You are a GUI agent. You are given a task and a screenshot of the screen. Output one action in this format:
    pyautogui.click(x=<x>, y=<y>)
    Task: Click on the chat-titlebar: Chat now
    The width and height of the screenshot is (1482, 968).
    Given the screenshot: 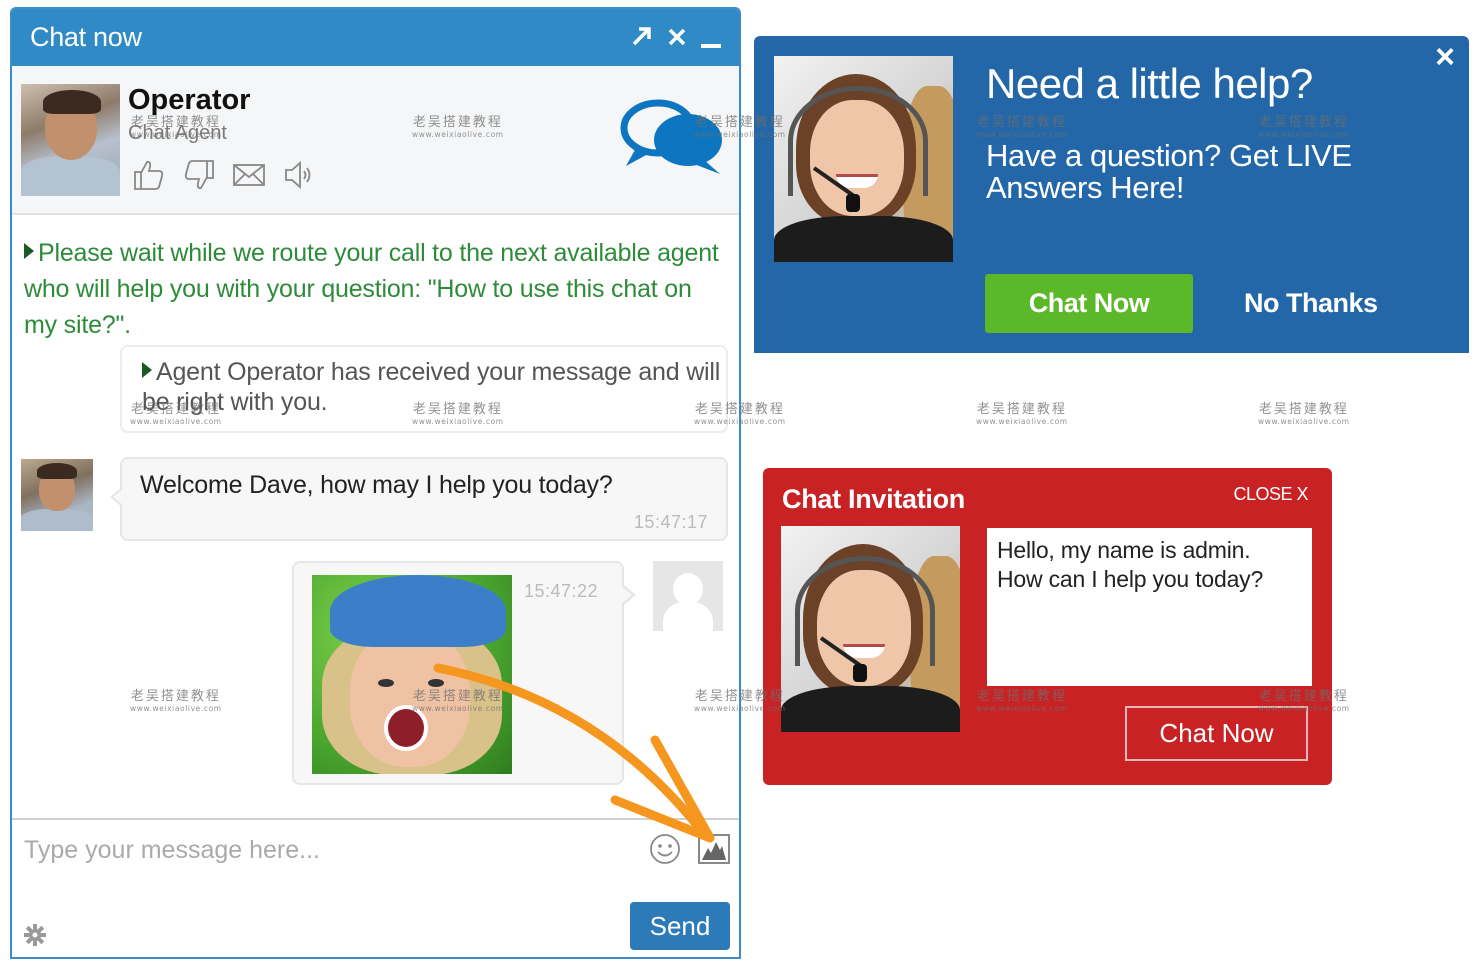 What is the action you would take?
    pyautogui.click(x=375, y=37)
    